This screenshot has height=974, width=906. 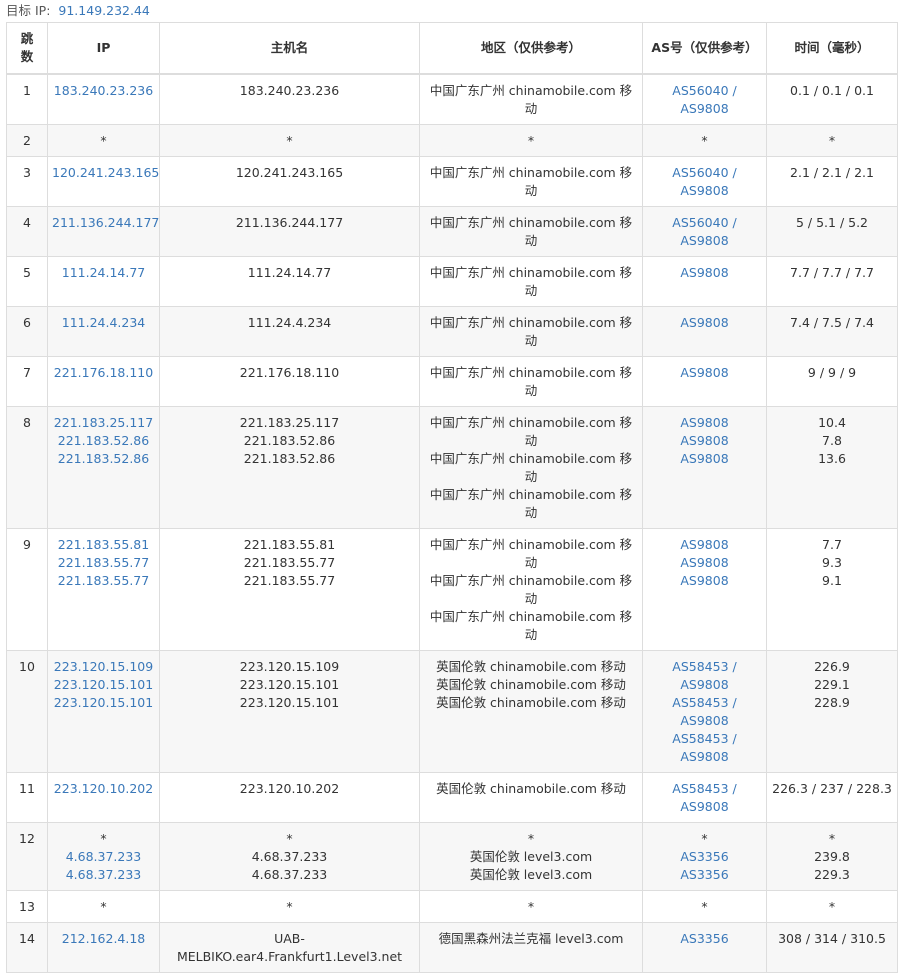 I want to click on ip-cell: 111.24.14.77, so click(x=103, y=281).